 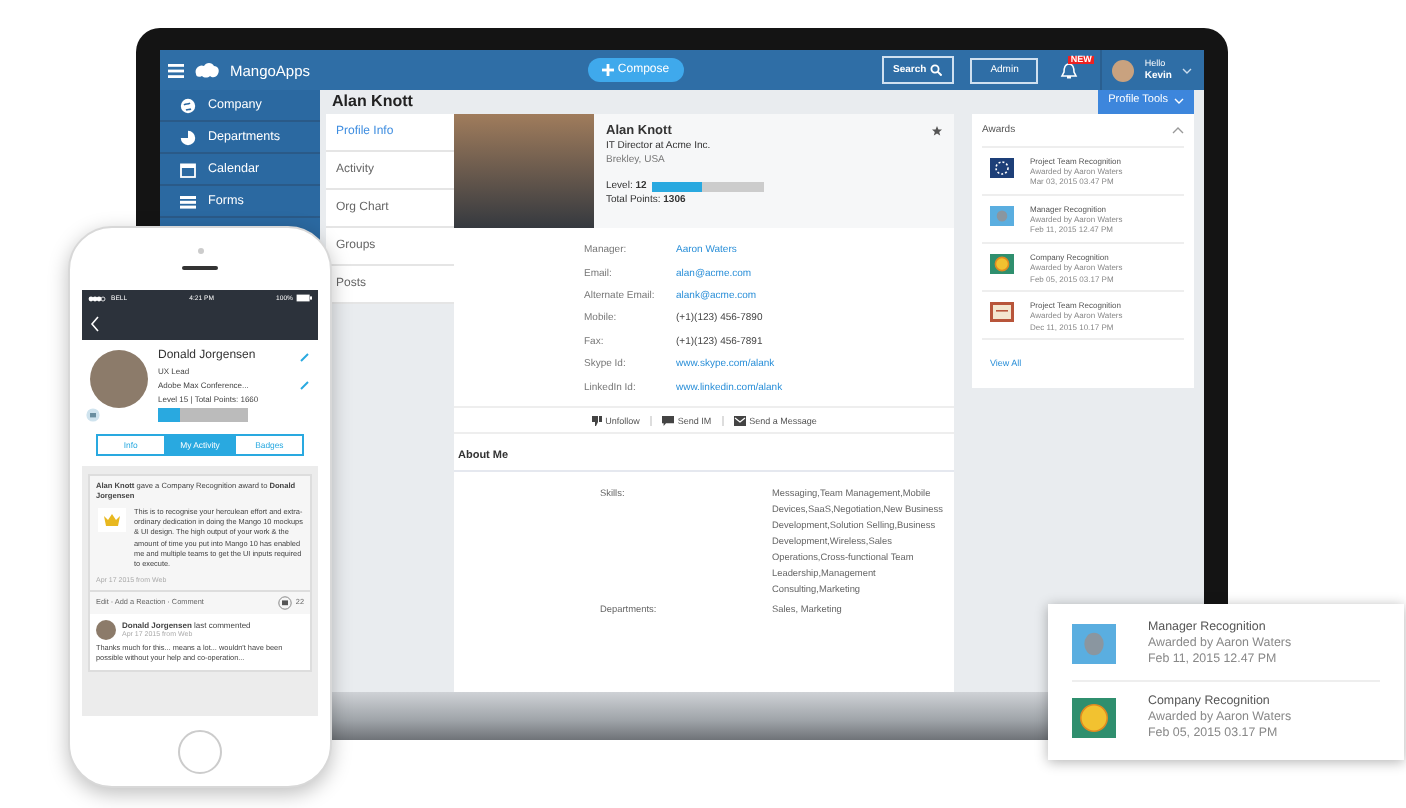 What do you see at coordinates (200, 751) in the screenshot?
I see `home-button` at bounding box center [200, 751].